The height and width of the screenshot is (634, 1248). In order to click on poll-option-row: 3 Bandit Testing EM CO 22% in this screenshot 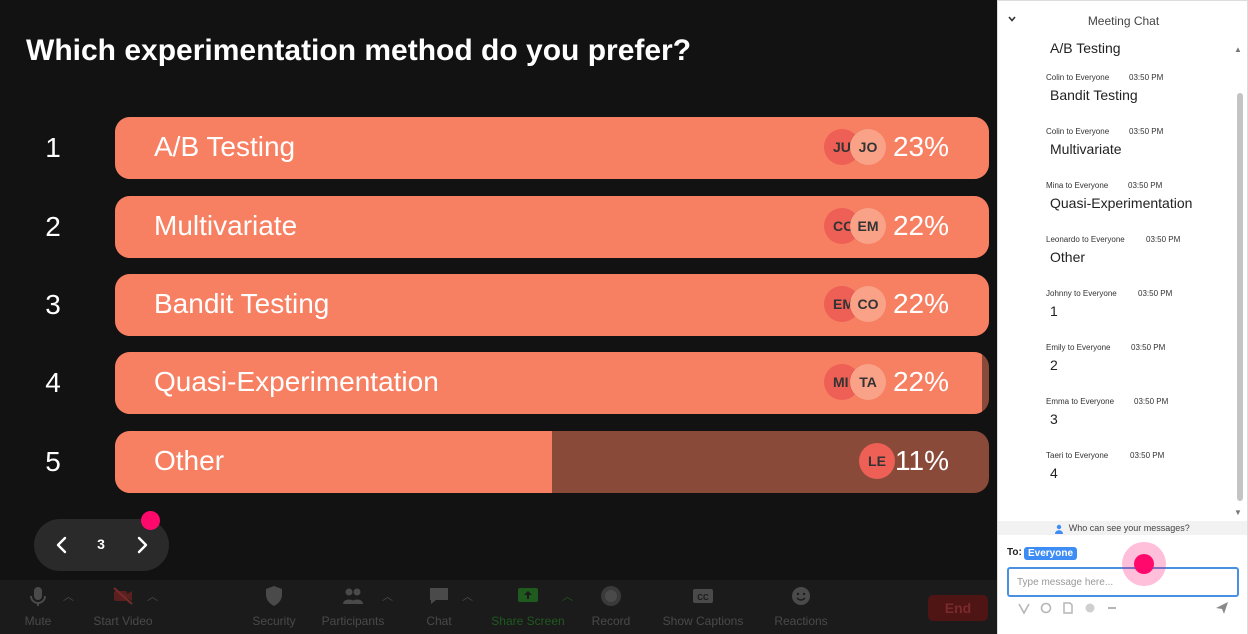, I will do `click(498, 305)`.